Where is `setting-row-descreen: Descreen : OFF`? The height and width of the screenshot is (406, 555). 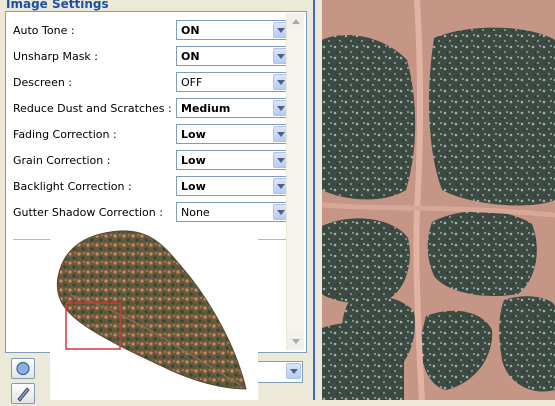
setting-row-descreen: Descreen : OFF is located at coordinates (155, 83).